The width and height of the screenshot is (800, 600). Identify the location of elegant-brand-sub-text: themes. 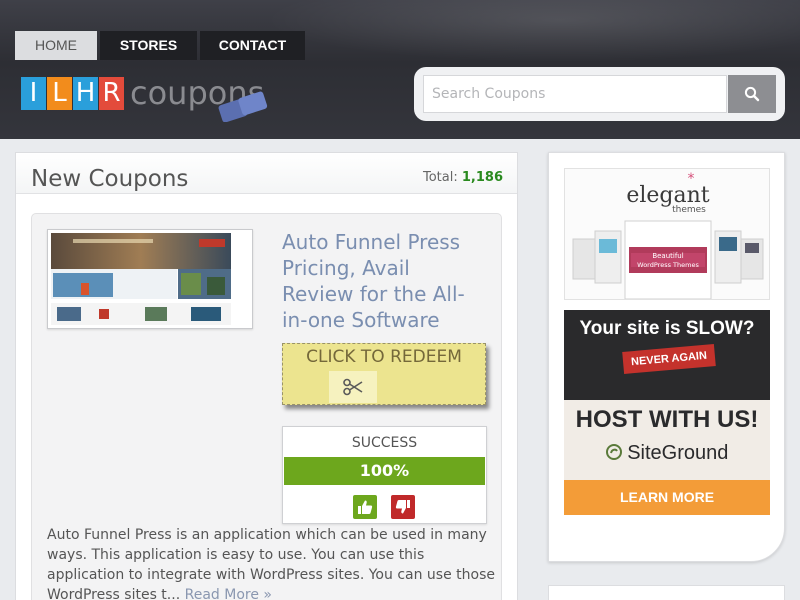
(689, 210).